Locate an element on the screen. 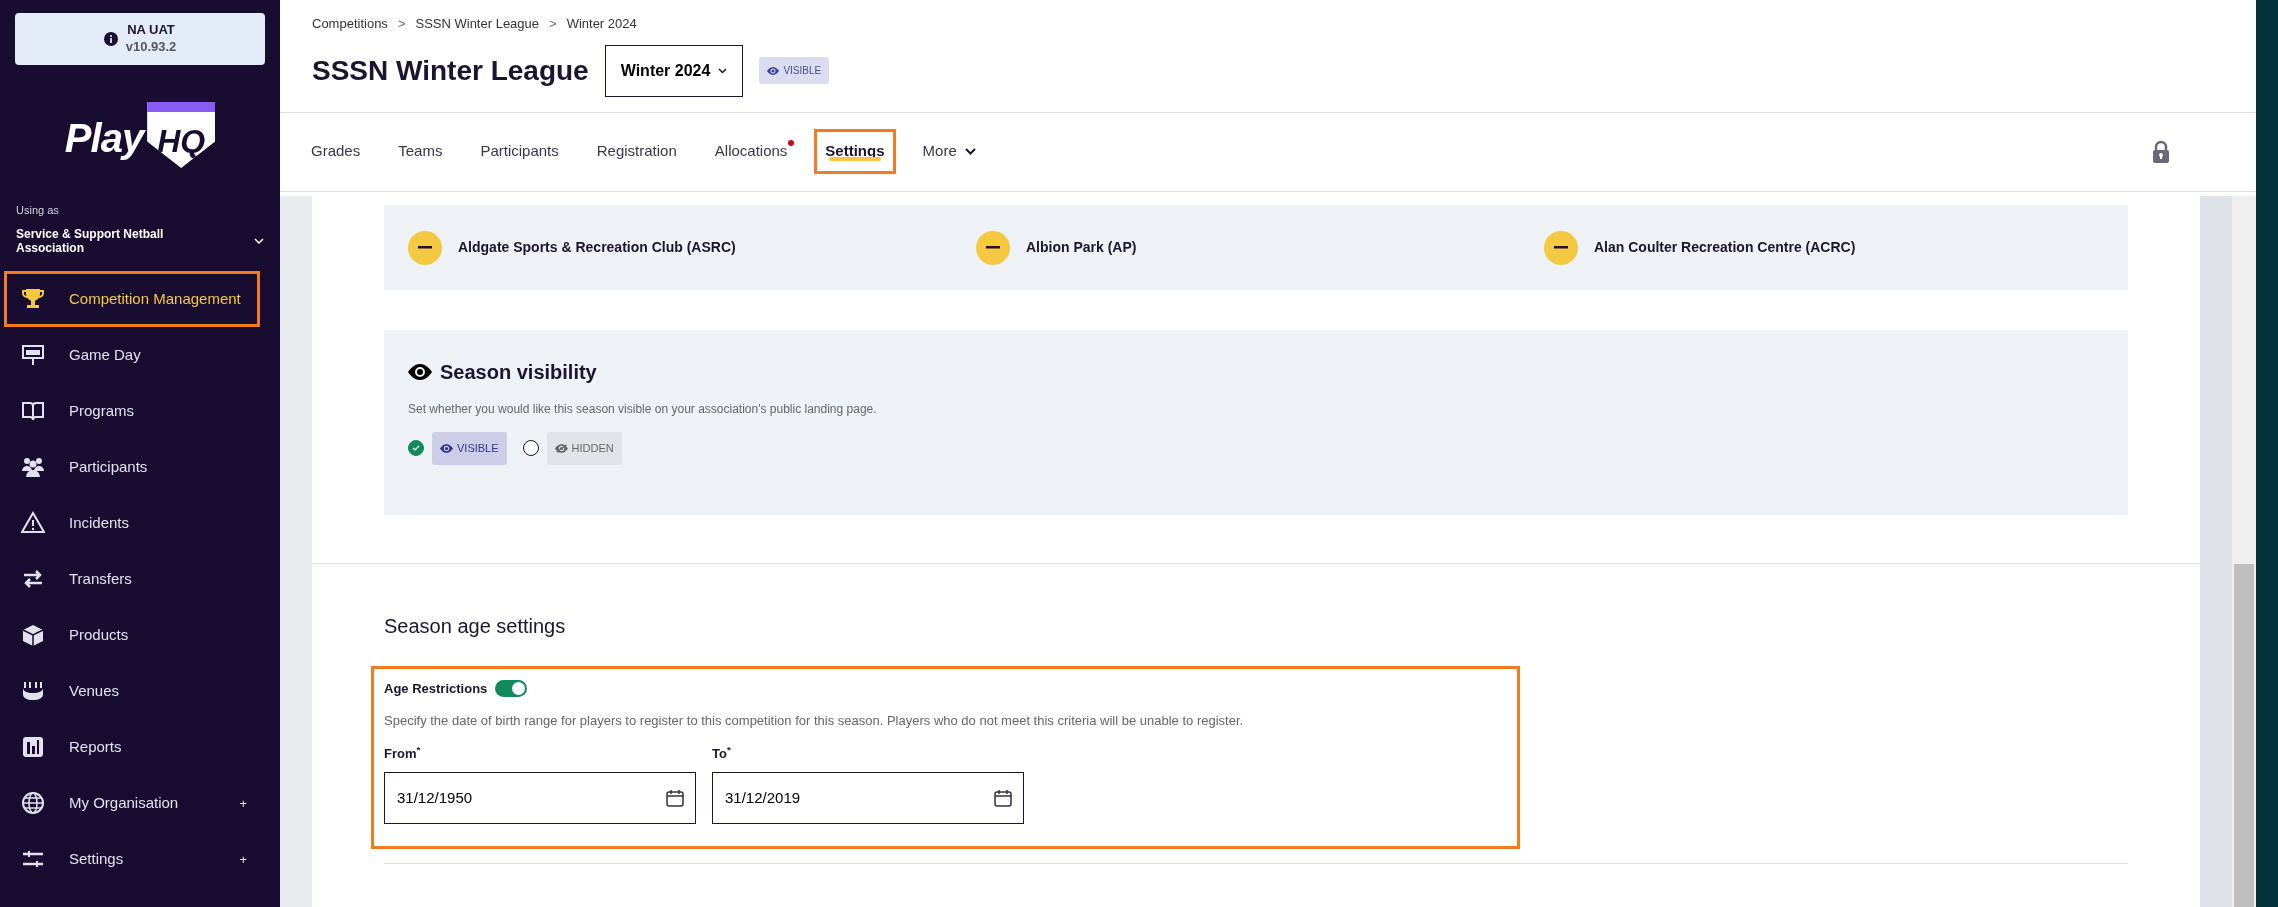 Image resolution: width=2278 pixels, height=907 pixels. version-text: v10.93.2 is located at coordinates (151, 47).